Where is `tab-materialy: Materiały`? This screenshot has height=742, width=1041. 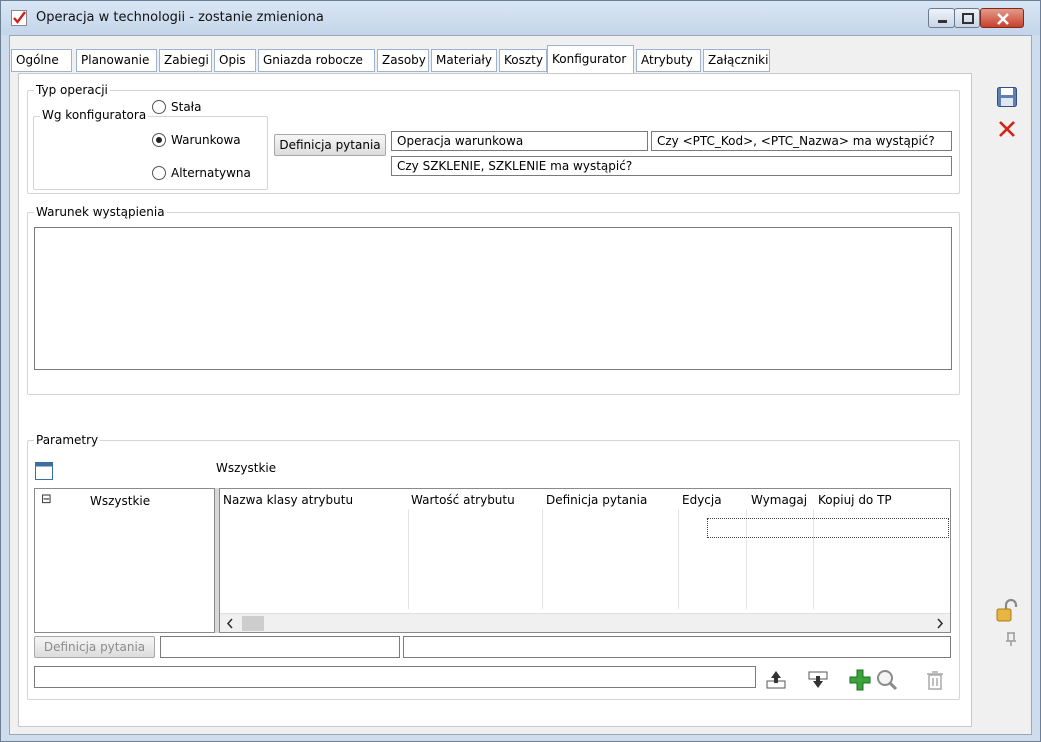 tab-materialy: Materiały is located at coordinates (464, 60).